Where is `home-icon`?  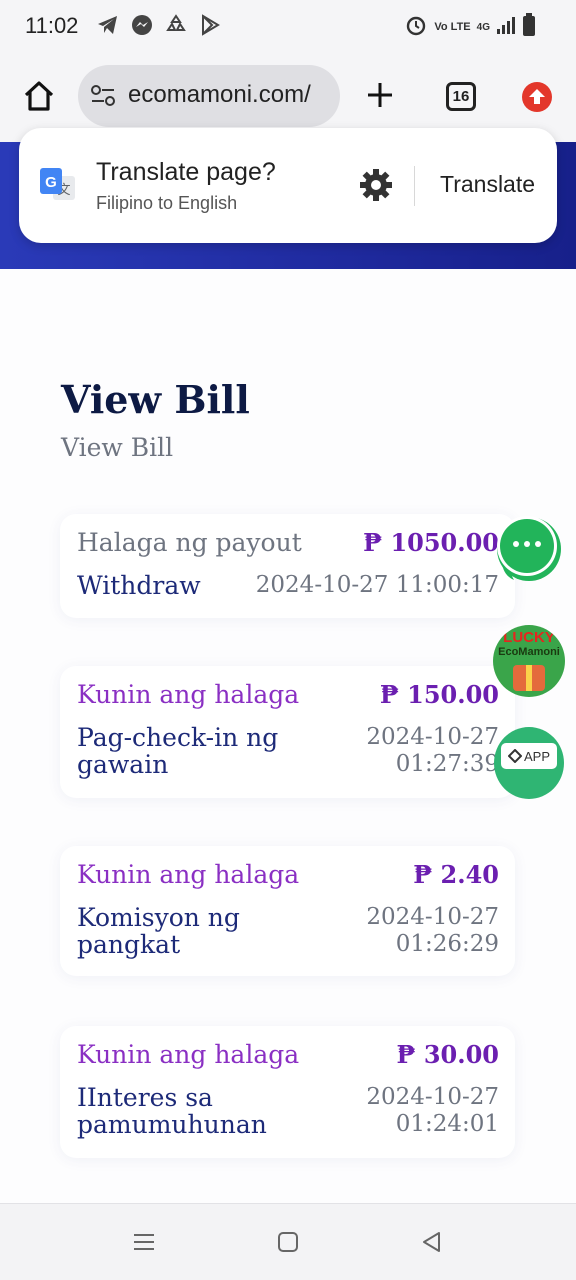 home-icon is located at coordinates (39, 96).